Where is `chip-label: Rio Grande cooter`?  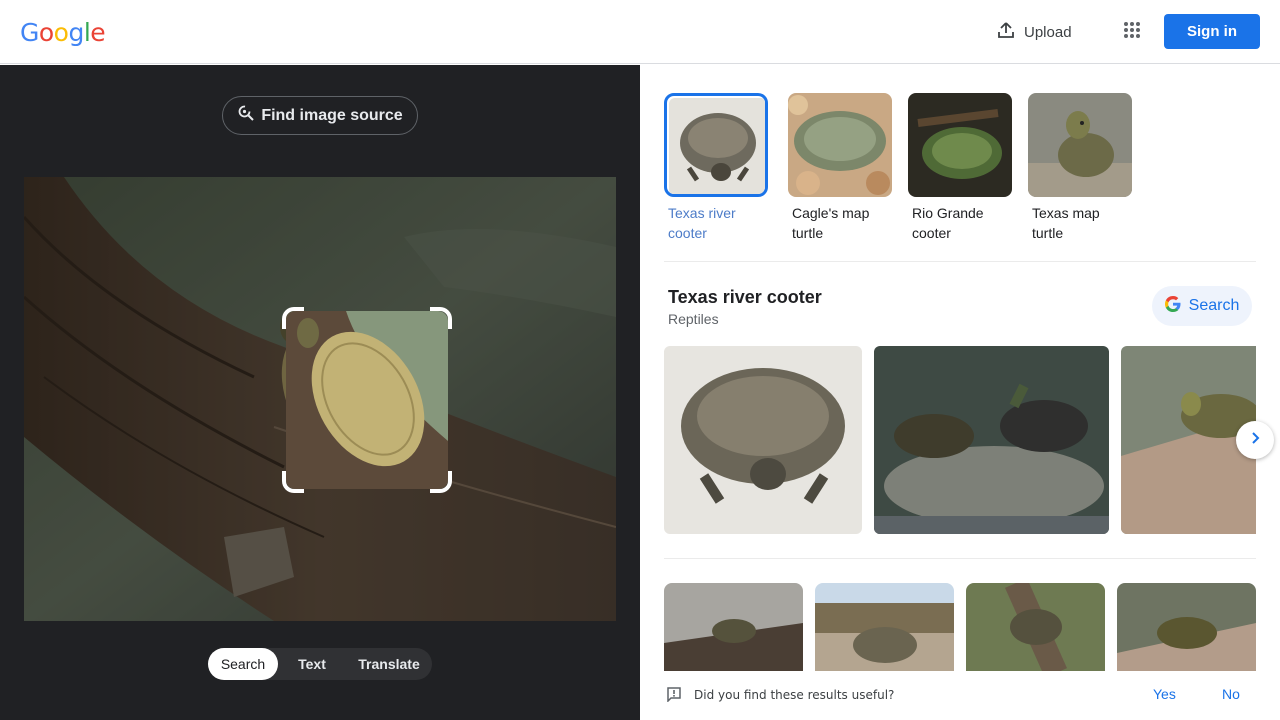
chip-label: Rio Grande cooter is located at coordinates (948, 223).